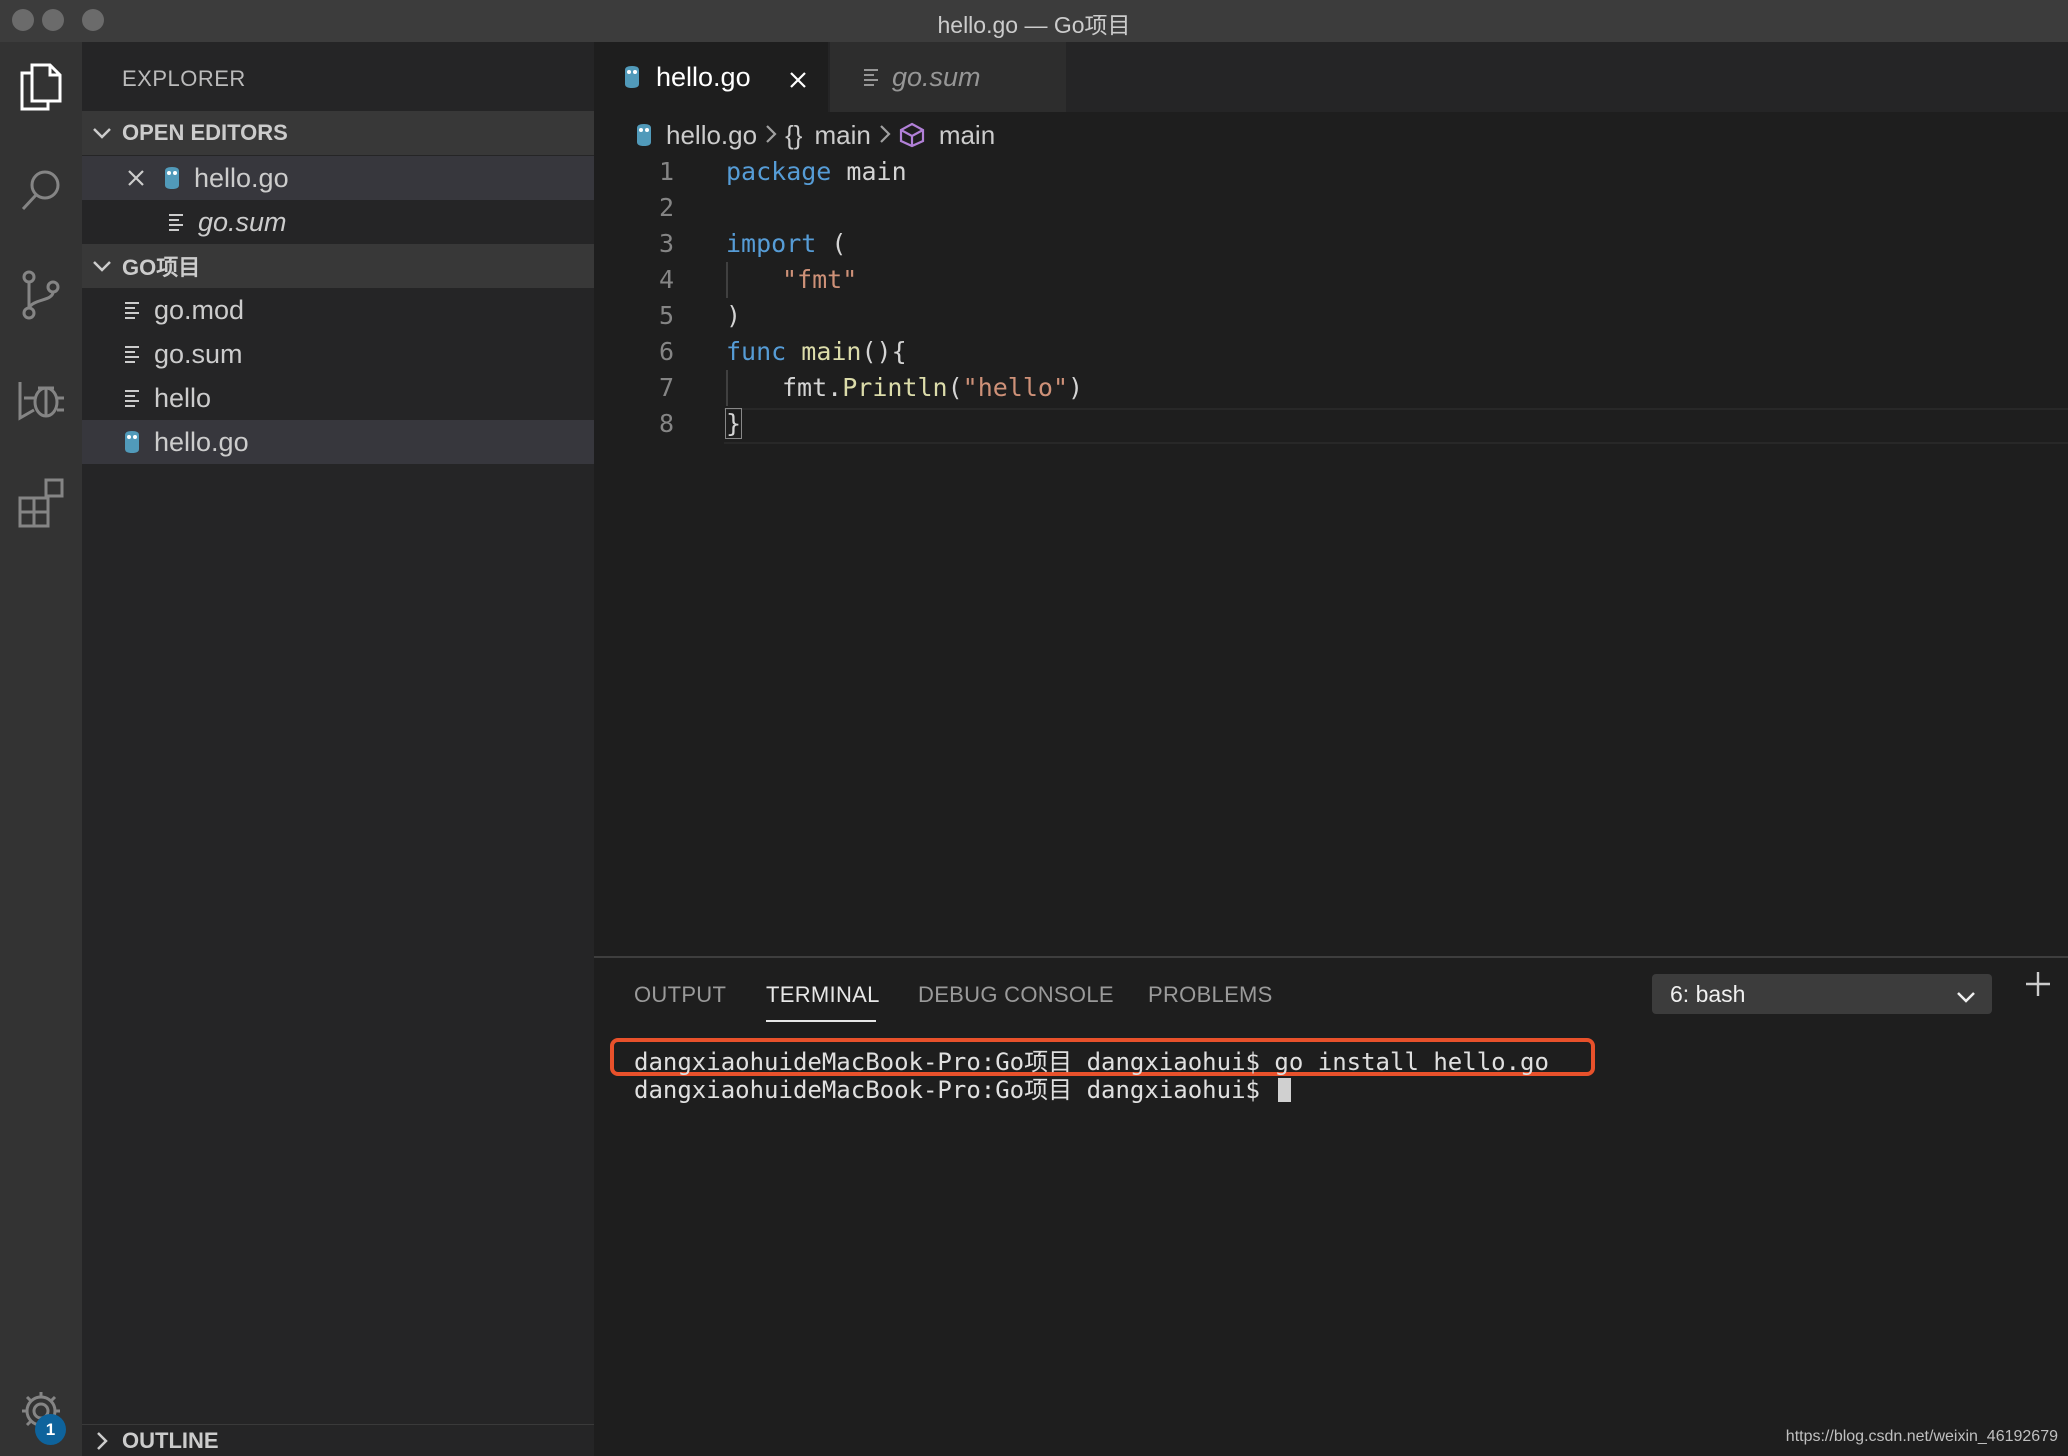 This screenshot has width=2068, height=1456. What do you see at coordinates (1210, 995) in the screenshot?
I see `tab-problems: PROBLEMS` at bounding box center [1210, 995].